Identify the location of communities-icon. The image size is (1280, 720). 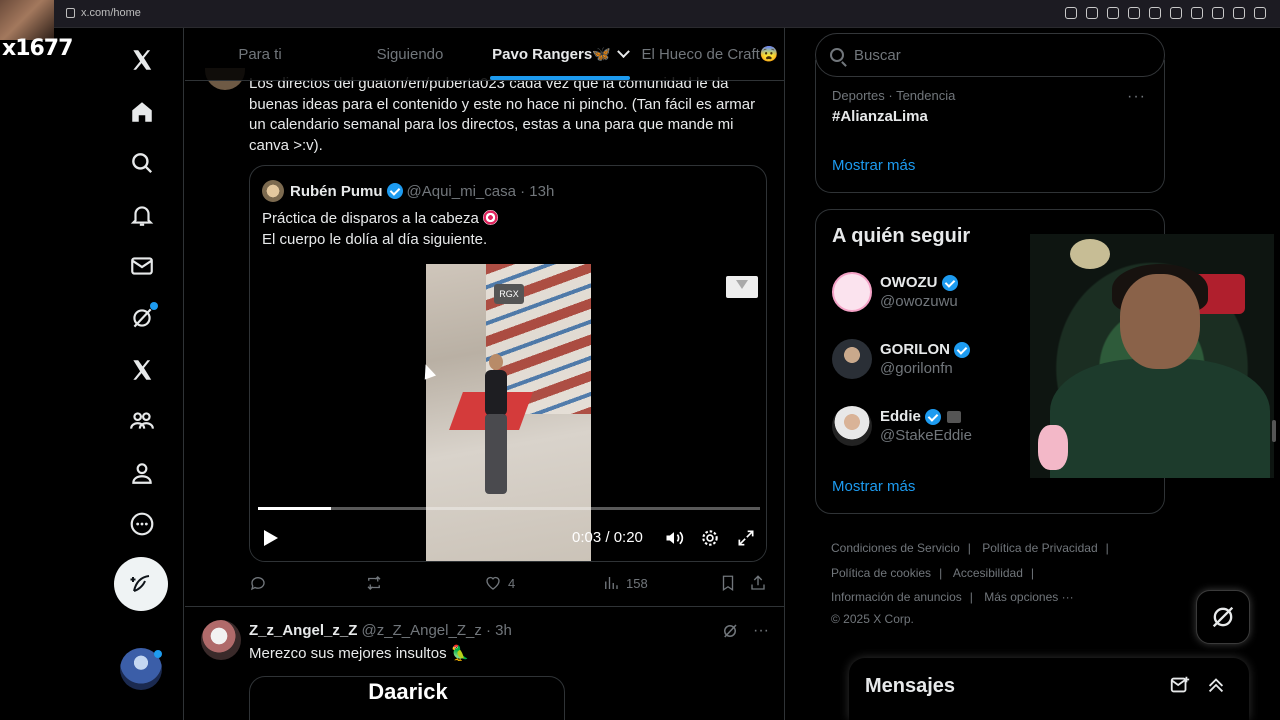
(142, 421).